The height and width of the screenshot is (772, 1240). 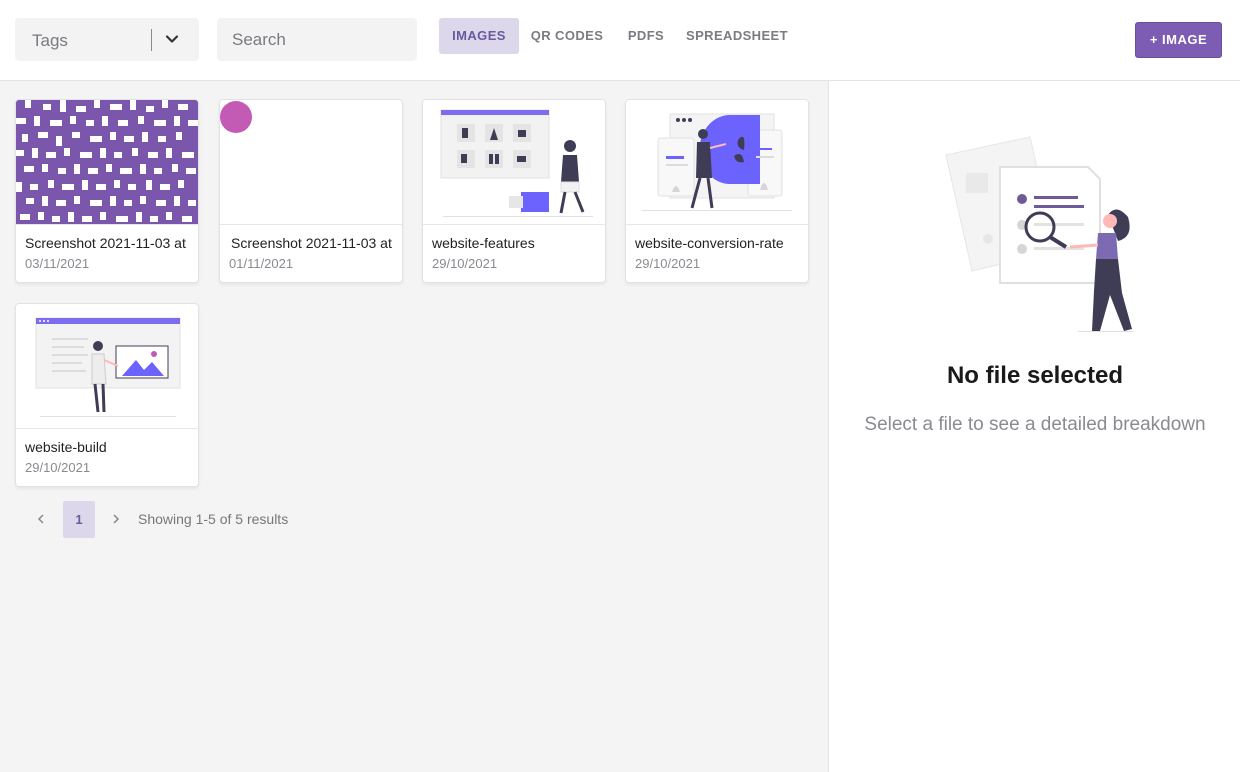 I want to click on file-card: Screenshot 2021-11-03 at 01/11/2021, so click(x=311, y=191).